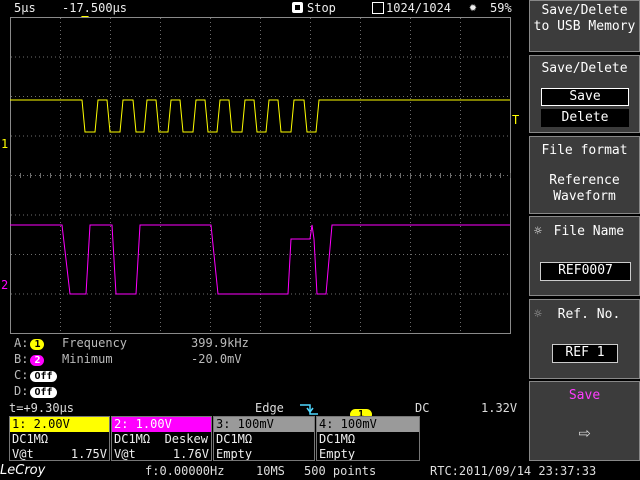 This screenshot has width=640, height=480. Describe the element at coordinates (585, 353) in the screenshot. I see `ref-no-value: REF 1` at that location.